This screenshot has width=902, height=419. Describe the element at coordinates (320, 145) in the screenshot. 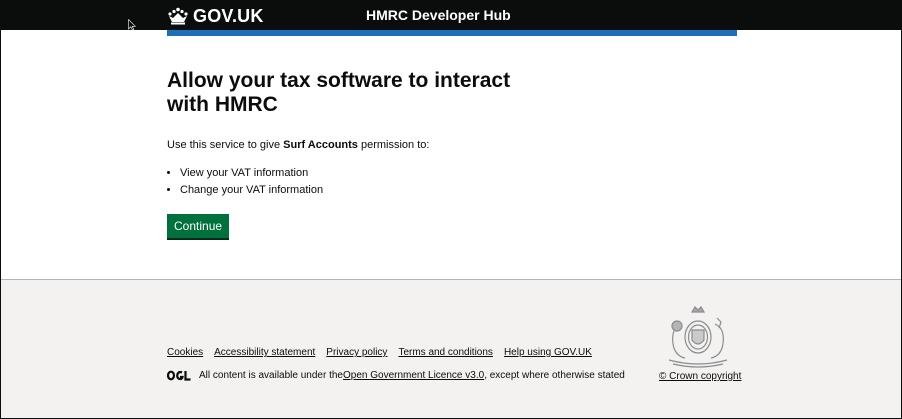

I see `app-name: Surf Accounts` at that location.